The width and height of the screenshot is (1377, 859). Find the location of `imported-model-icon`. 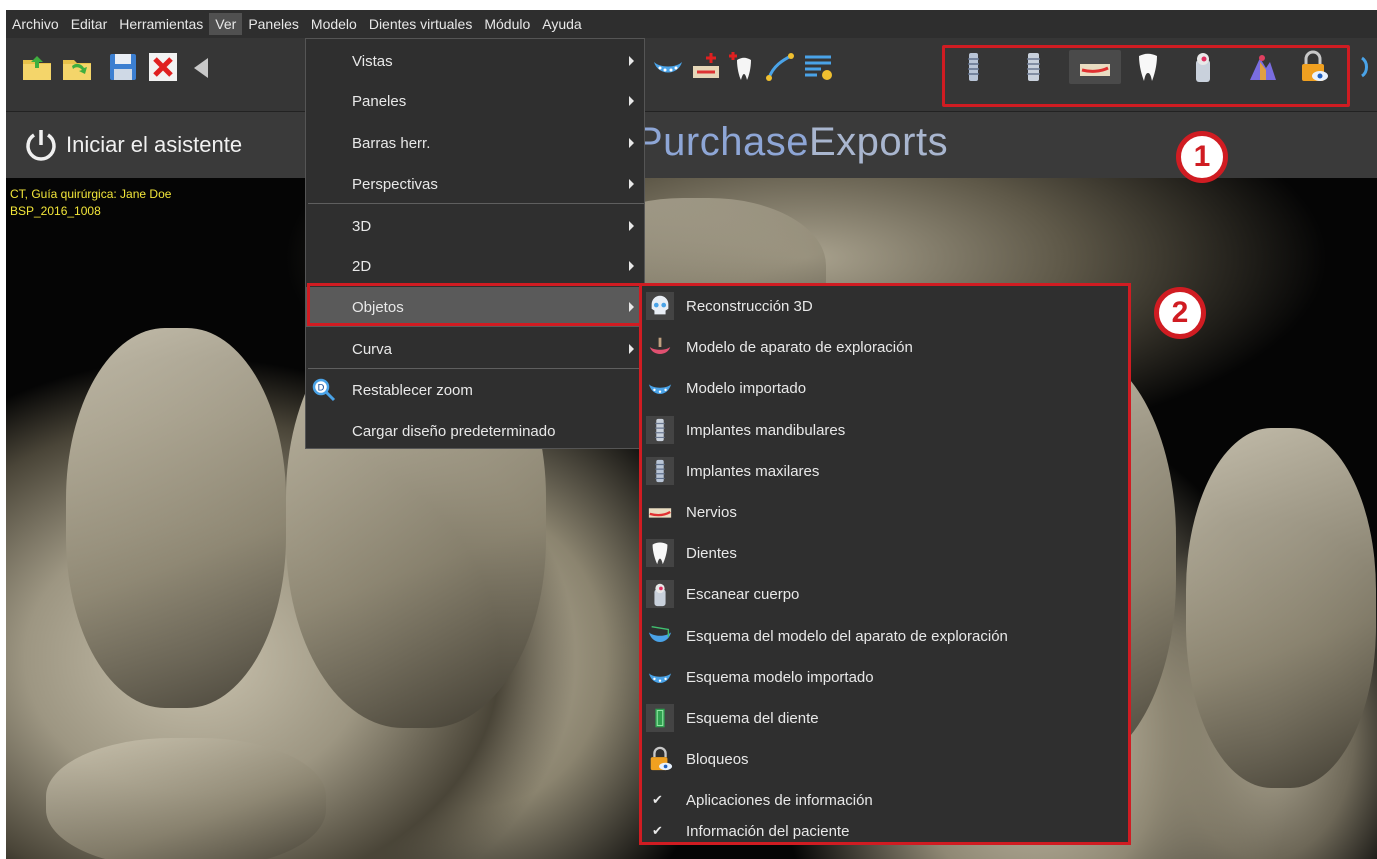

imported-model-icon is located at coordinates (660, 388).